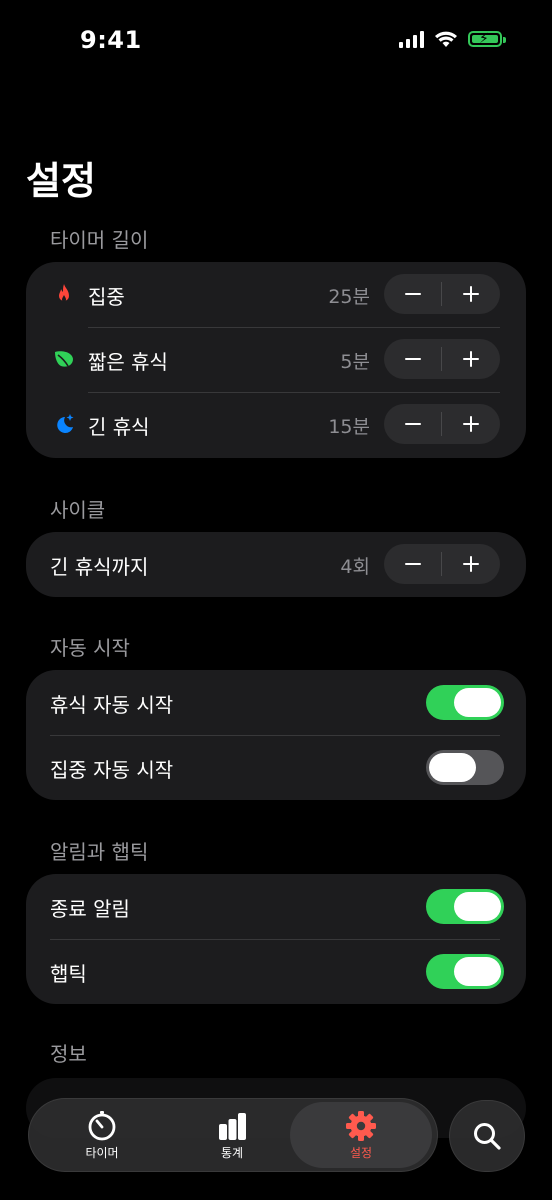 The height and width of the screenshot is (1200, 552). I want to click on short-break-stepper, so click(442, 359).